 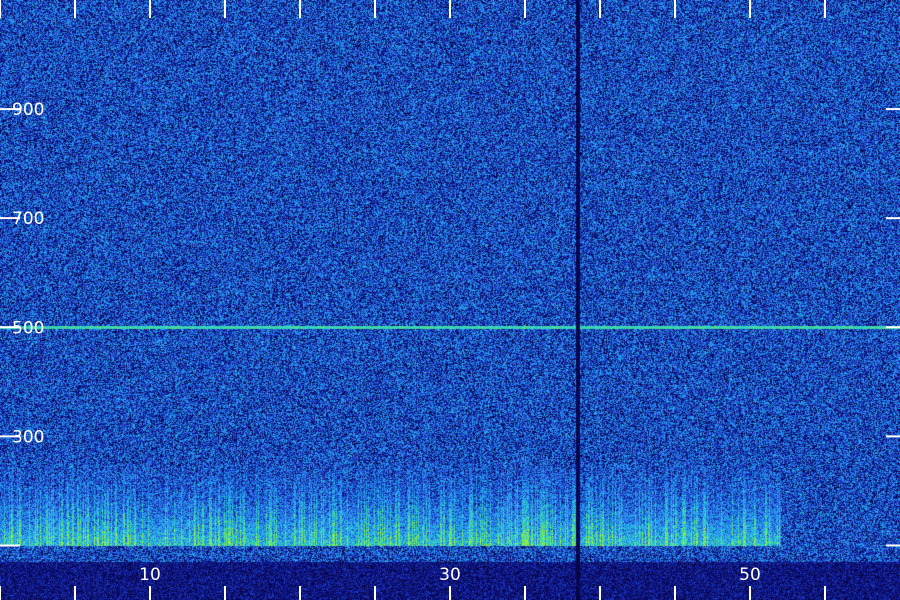 I want to click on x-tick-label: 50, so click(x=750, y=575).